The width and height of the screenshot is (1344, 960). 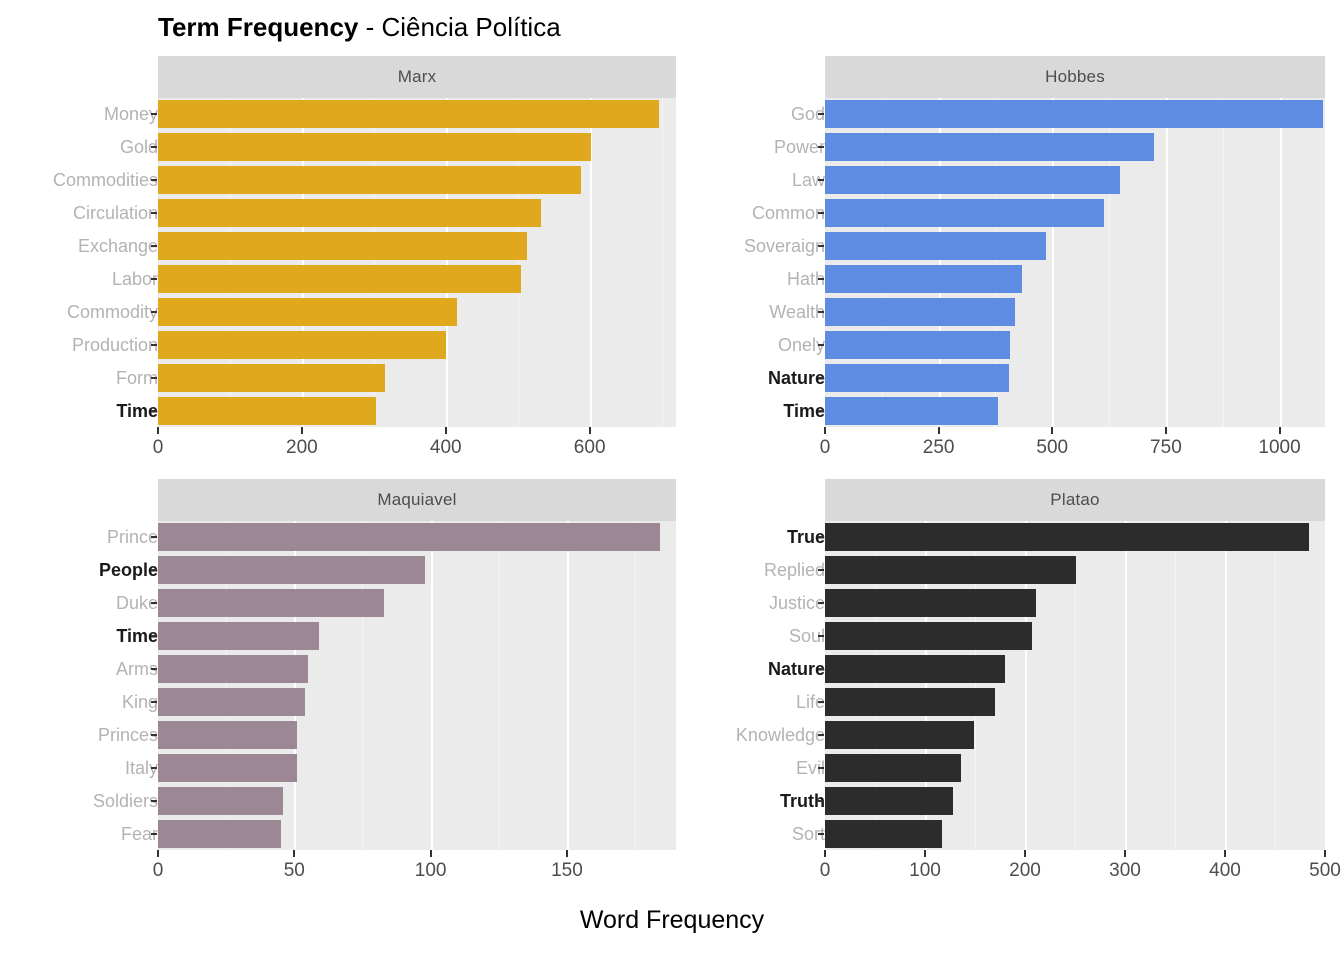 I want to click on bar-life, so click(x=910, y=701).